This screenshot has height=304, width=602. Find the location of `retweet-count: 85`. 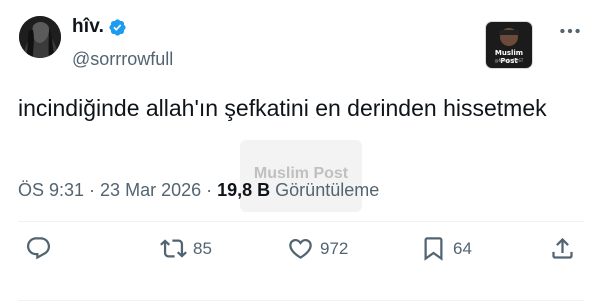

retweet-count: 85 is located at coordinates (202, 248).